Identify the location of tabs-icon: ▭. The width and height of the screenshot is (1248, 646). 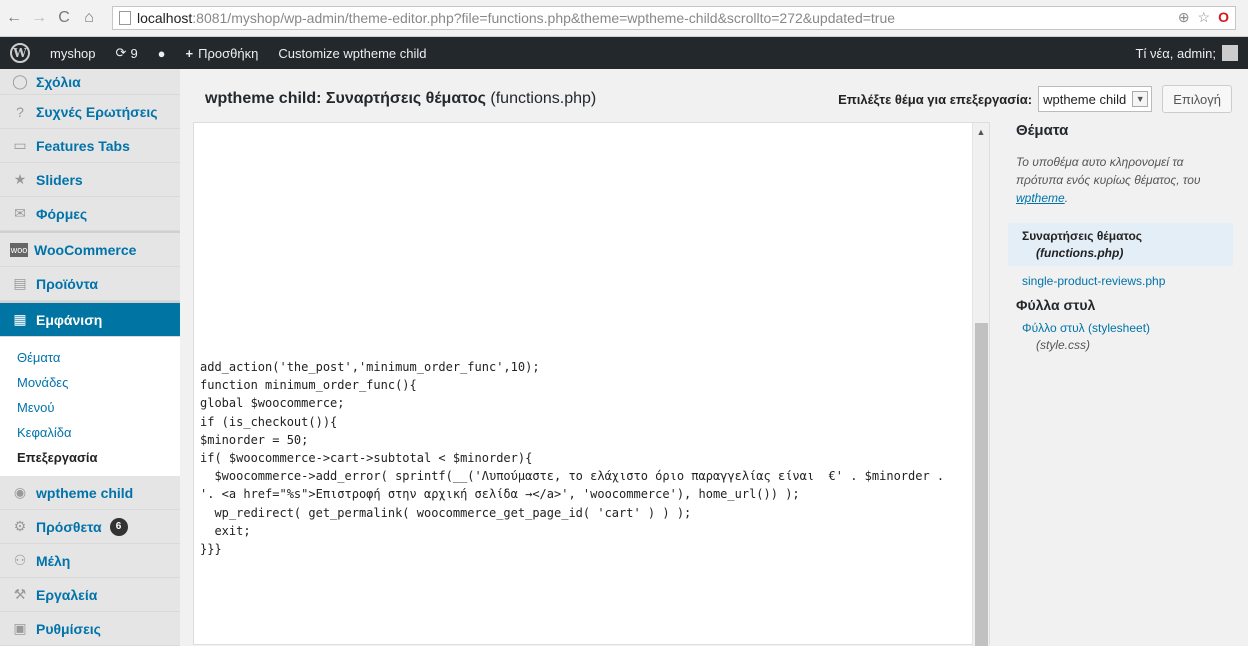
(20, 146).